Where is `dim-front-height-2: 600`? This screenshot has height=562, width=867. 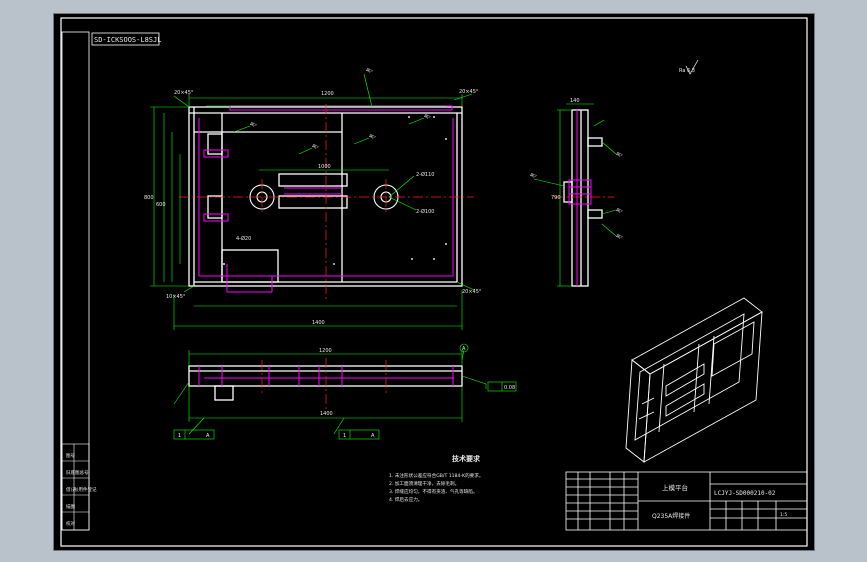 dim-front-height-2: 600 is located at coordinates (161, 205).